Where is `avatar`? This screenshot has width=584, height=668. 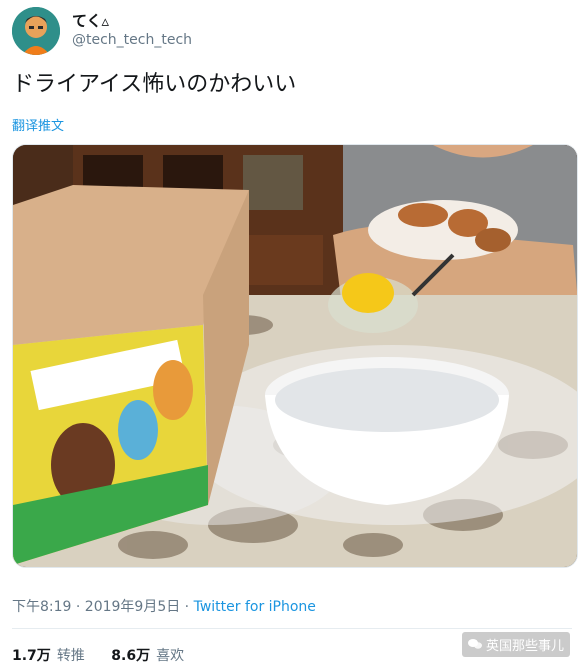 avatar is located at coordinates (36, 31).